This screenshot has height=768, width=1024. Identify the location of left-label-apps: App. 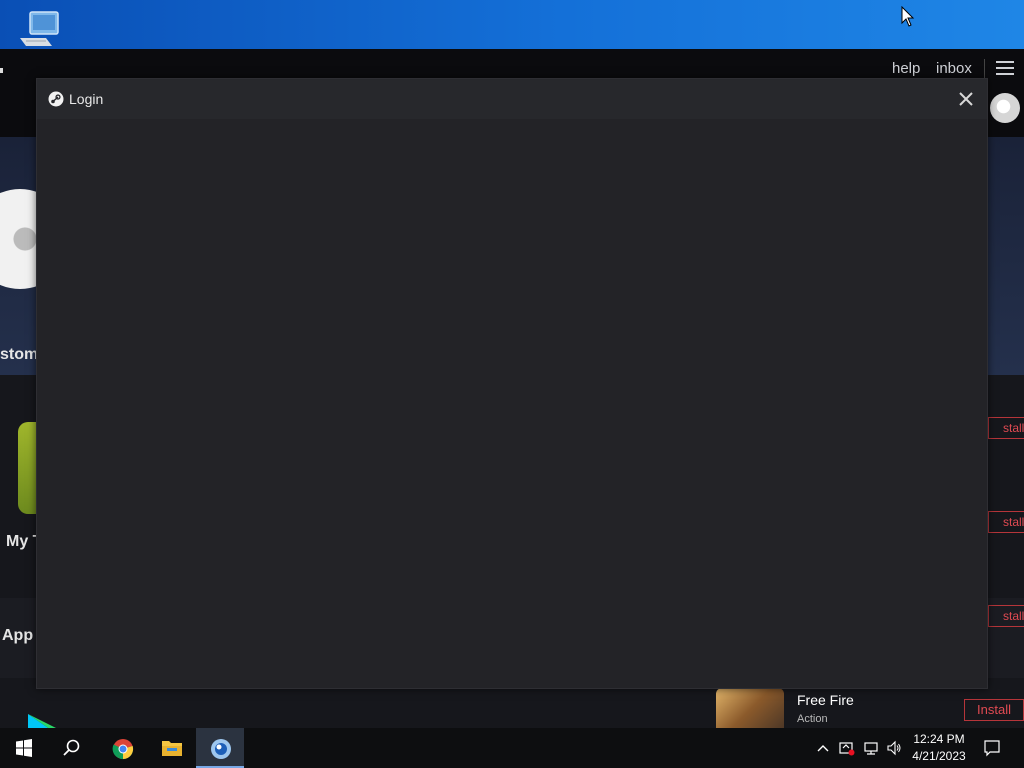
(18, 635).